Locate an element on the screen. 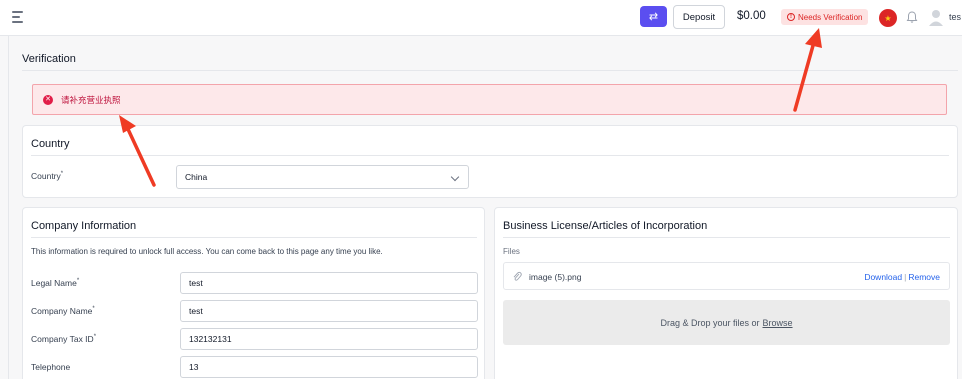  deposit-button: Deposit is located at coordinates (699, 17).